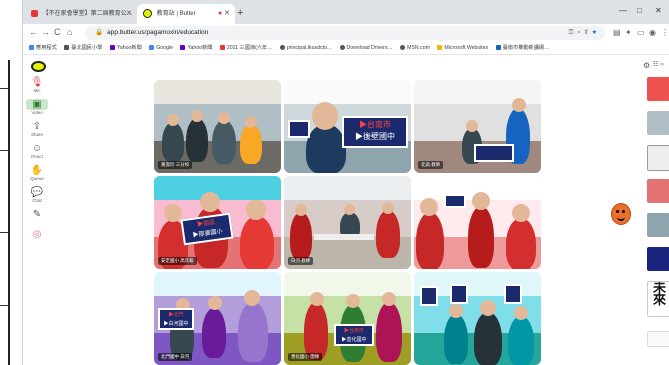  Describe the element at coordinates (617, 32) in the screenshot. I see `extension-icon: ▤` at that location.